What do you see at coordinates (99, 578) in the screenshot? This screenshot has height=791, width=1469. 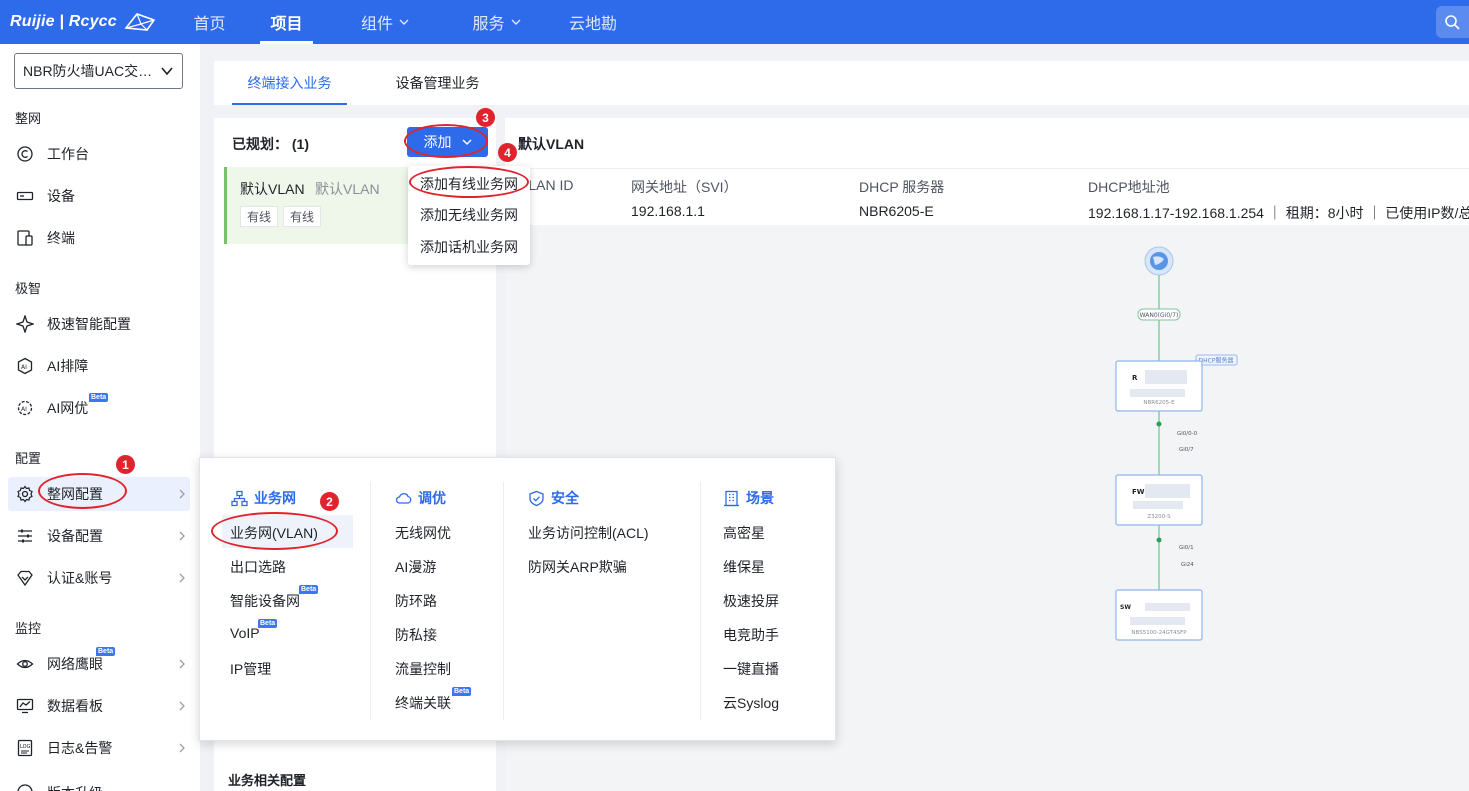 I see `sidebar-item-auth-account: 认证&账号` at bounding box center [99, 578].